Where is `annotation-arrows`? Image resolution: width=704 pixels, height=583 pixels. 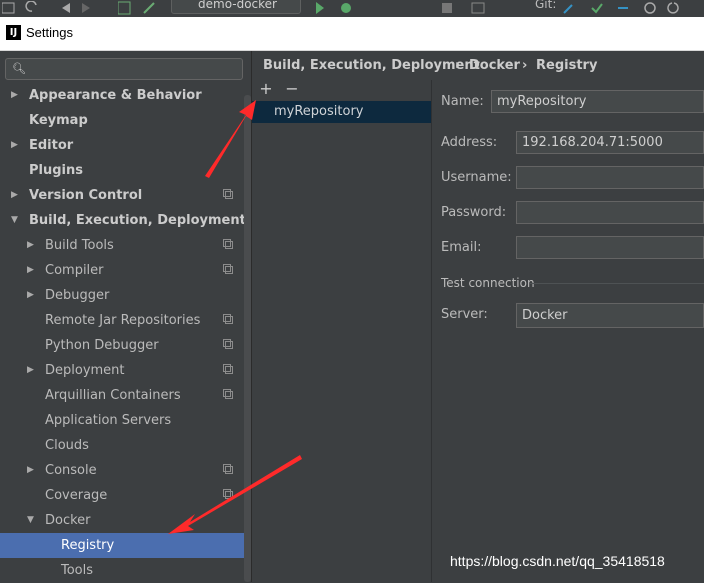 annotation-arrows is located at coordinates (235, 317).